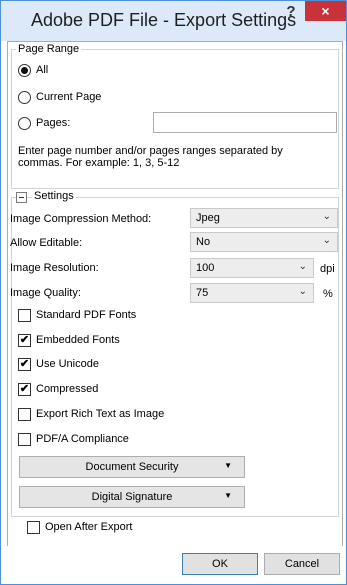 The width and height of the screenshot is (347, 585). What do you see at coordinates (67, 389) in the screenshot?
I see `compressed-label: Compressed` at bounding box center [67, 389].